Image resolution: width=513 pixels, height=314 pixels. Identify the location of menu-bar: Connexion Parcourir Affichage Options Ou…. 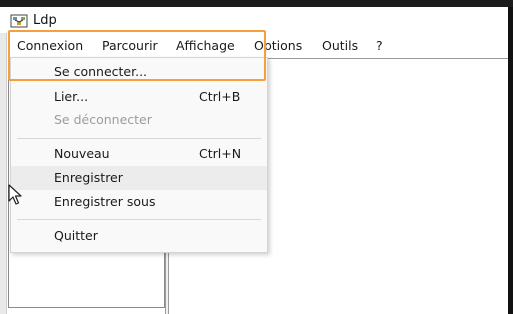
(257, 46).